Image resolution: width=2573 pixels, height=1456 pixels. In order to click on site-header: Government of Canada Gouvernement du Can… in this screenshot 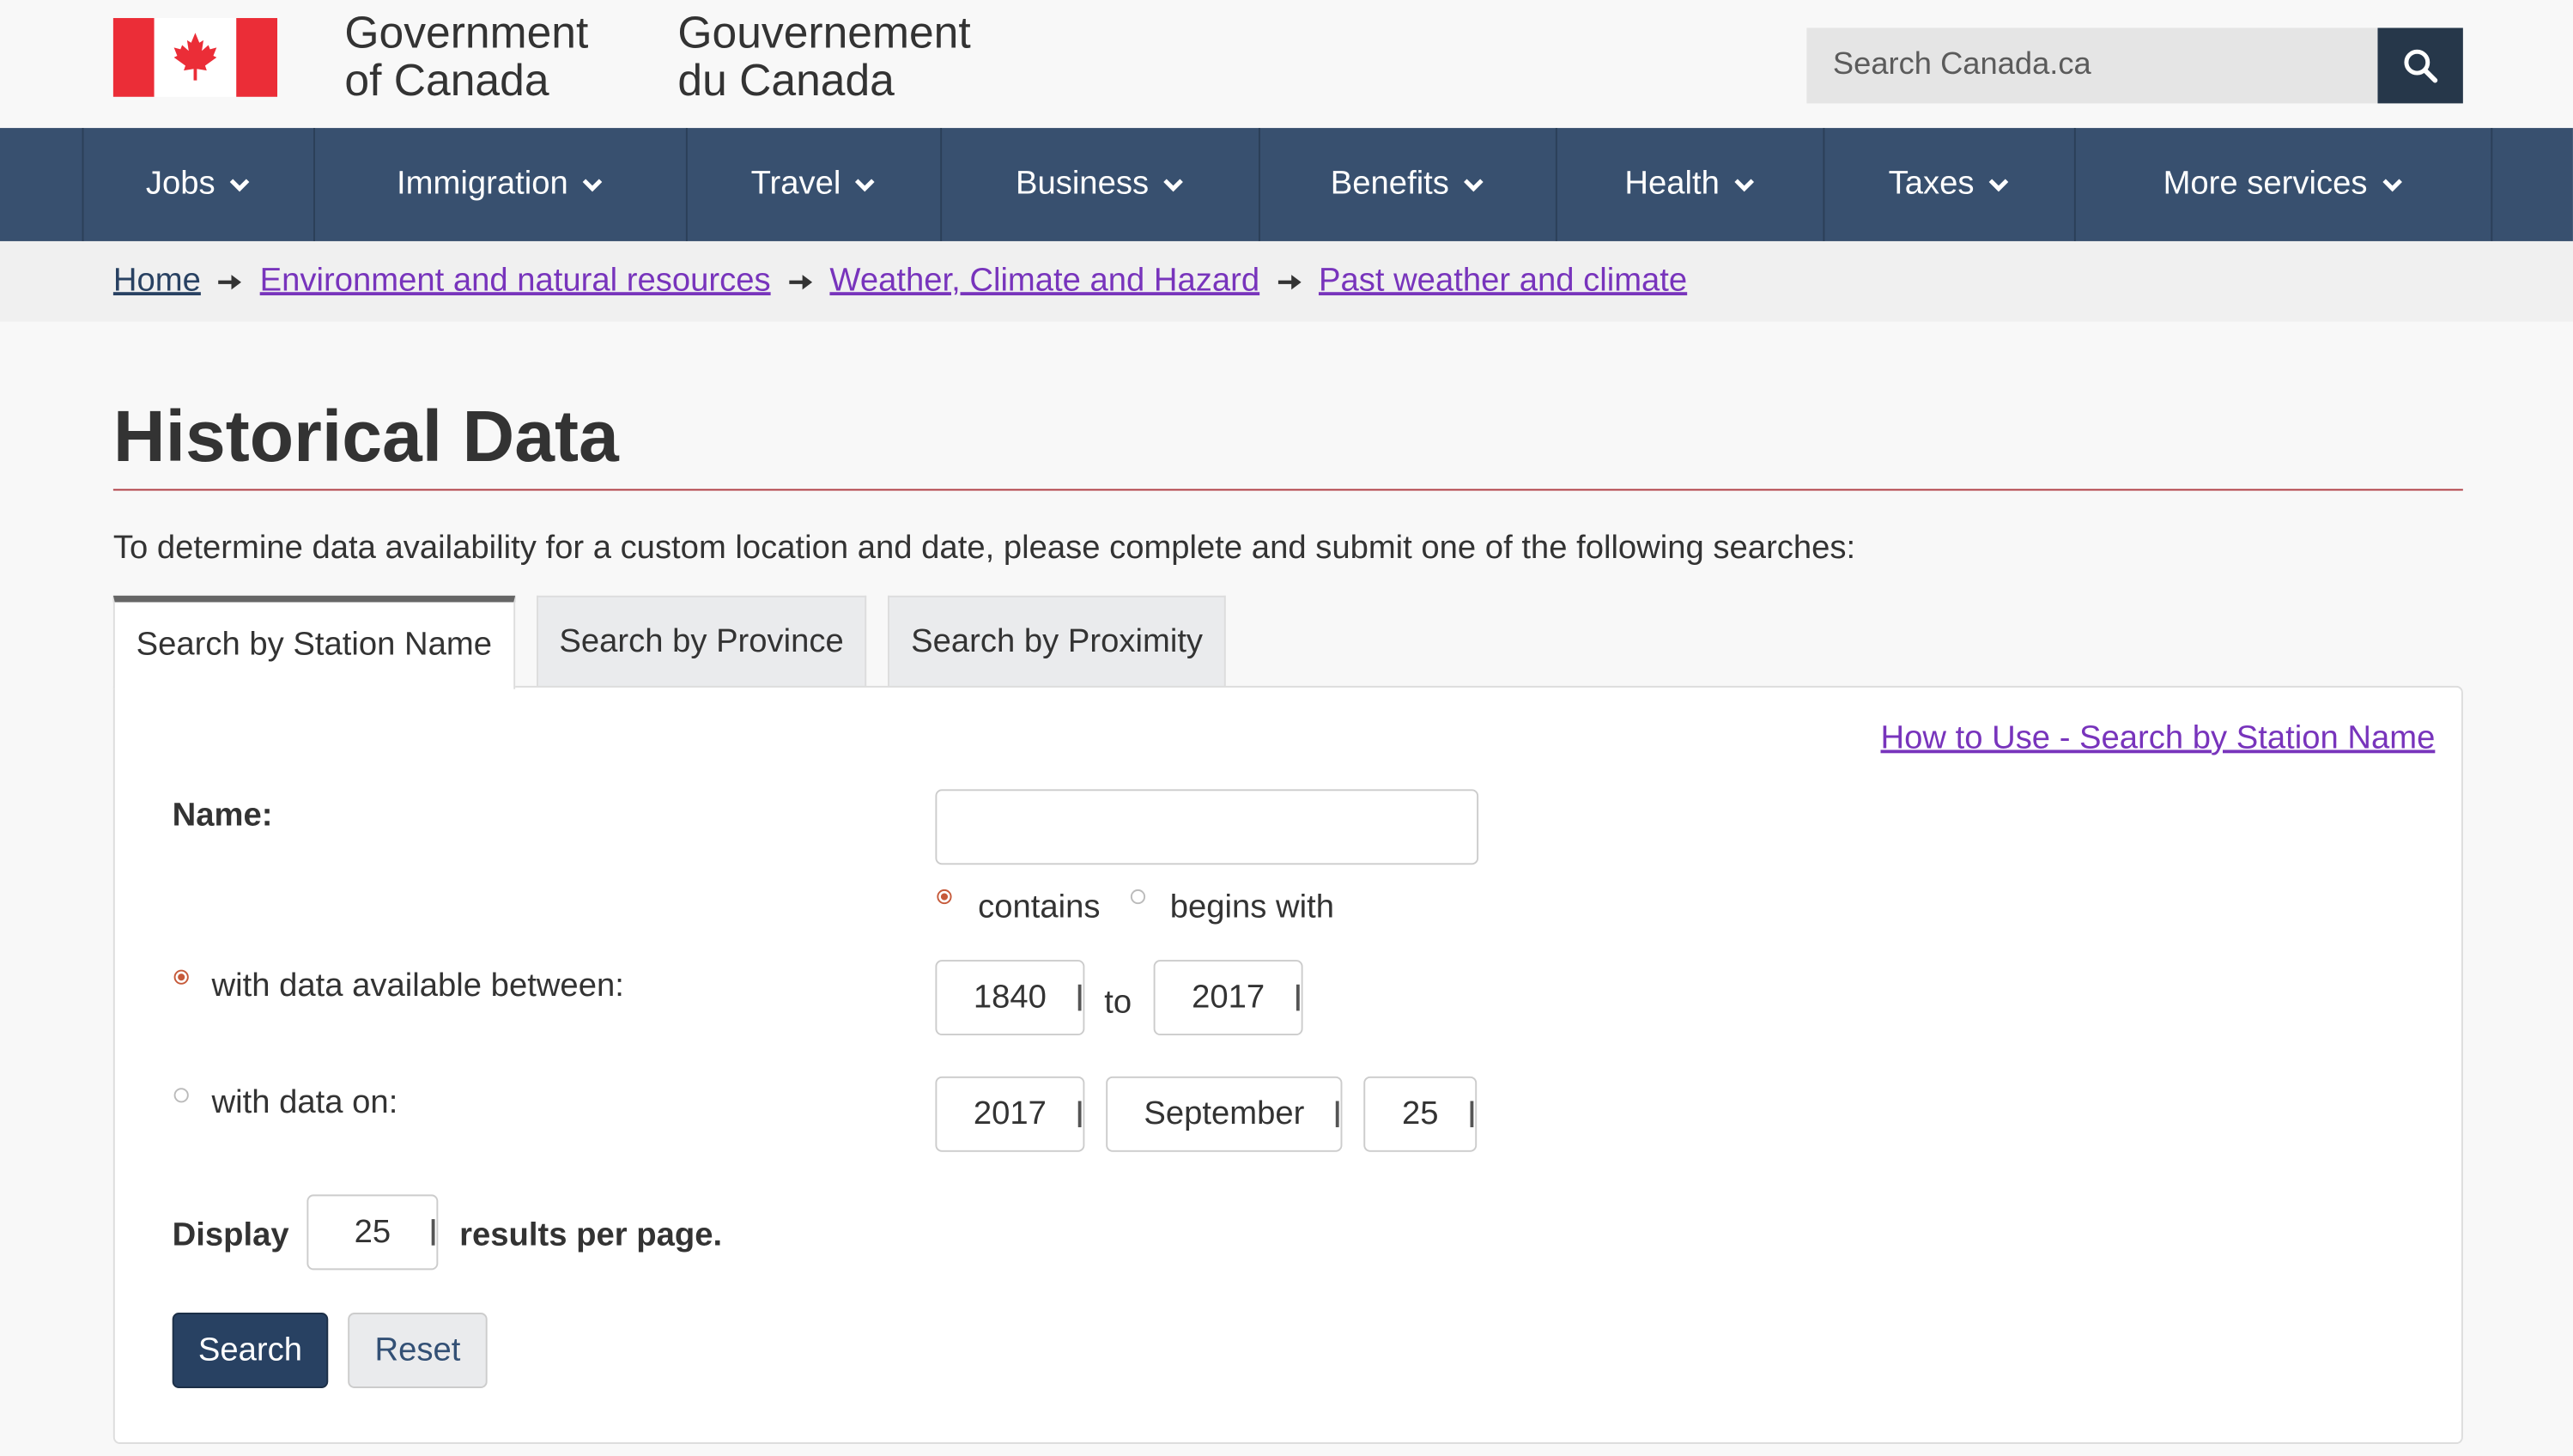, I will do `click(1286, 64)`.